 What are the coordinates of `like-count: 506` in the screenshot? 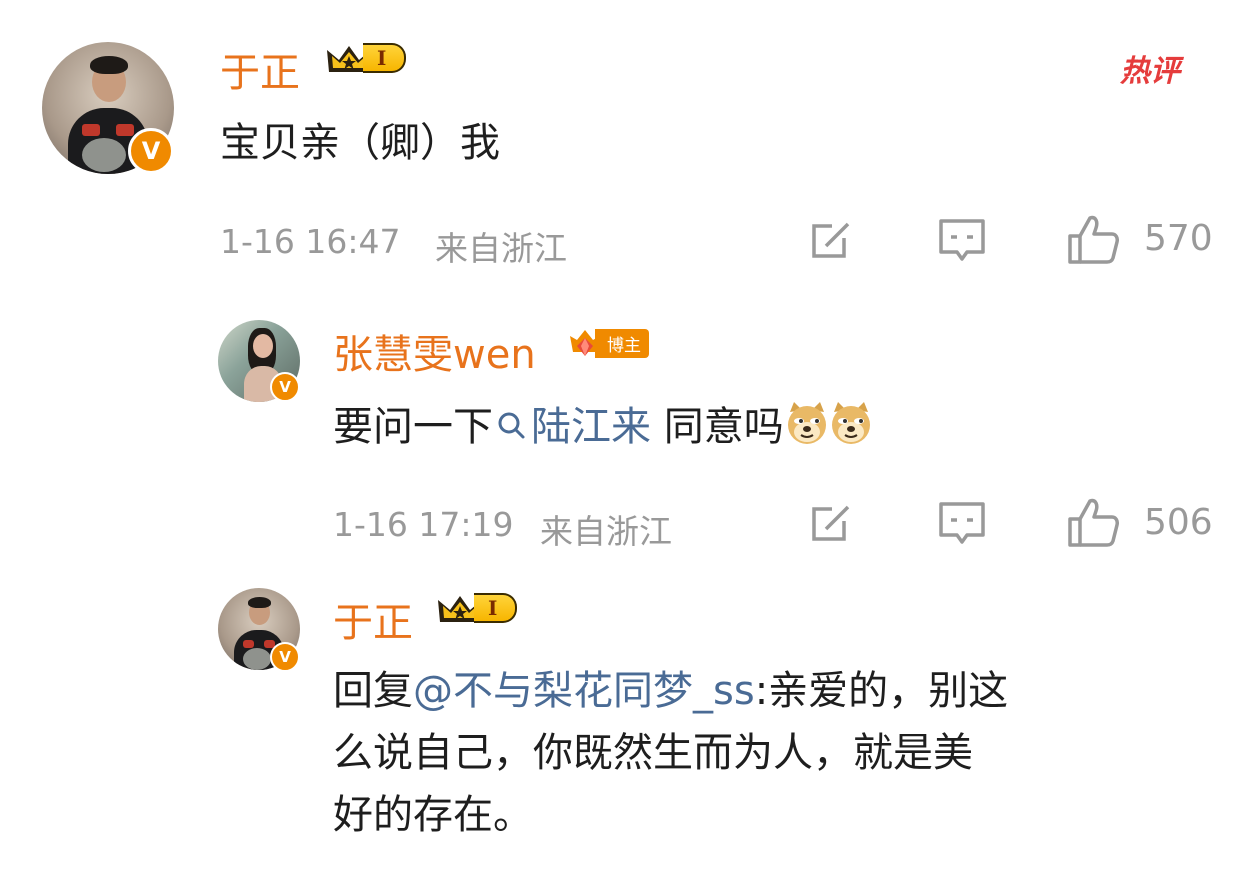 It's located at (1178, 522).